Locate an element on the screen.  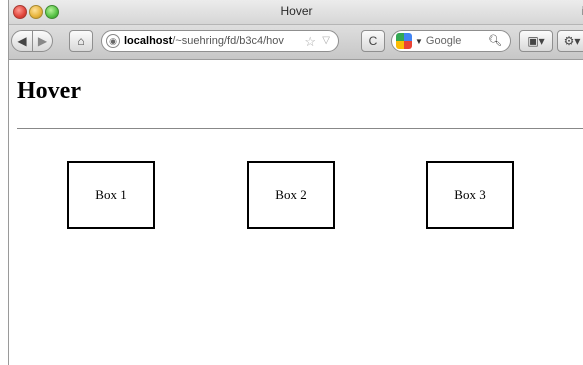
search-engine-dropdown-icon: ▼ is located at coordinates (419, 41).